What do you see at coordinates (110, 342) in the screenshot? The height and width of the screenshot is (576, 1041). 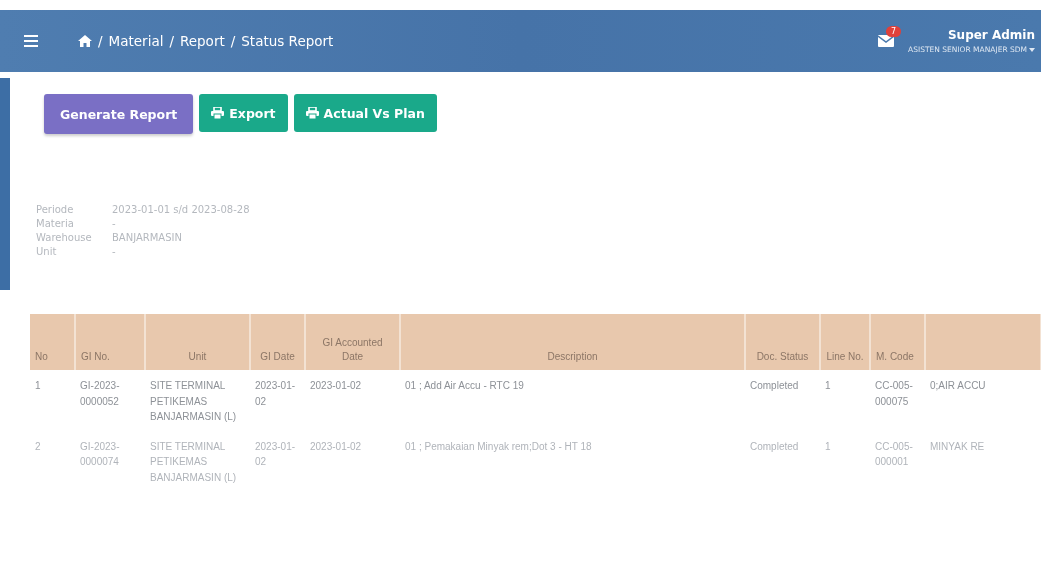 I see `column-header: GI No.` at bounding box center [110, 342].